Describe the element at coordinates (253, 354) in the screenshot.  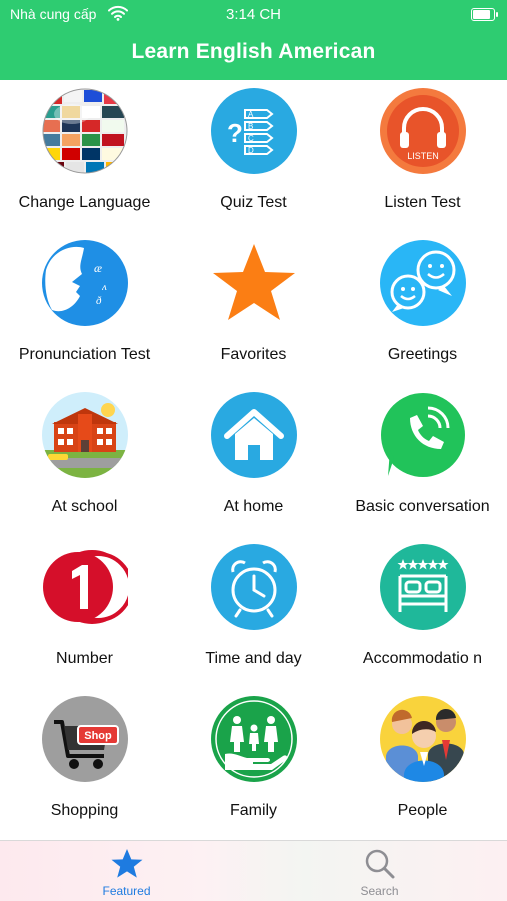
I see `menu-item-label: Favorites` at that location.